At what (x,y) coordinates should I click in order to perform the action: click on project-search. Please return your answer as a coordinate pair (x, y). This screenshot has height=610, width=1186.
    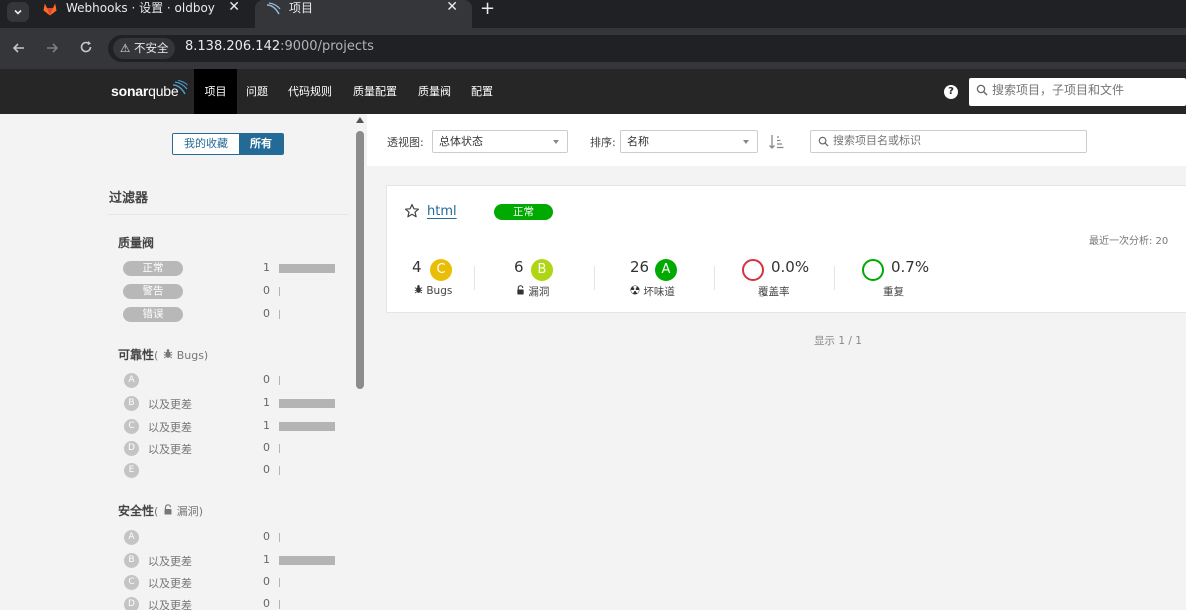
    Looking at the image, I should click on (948, 141).